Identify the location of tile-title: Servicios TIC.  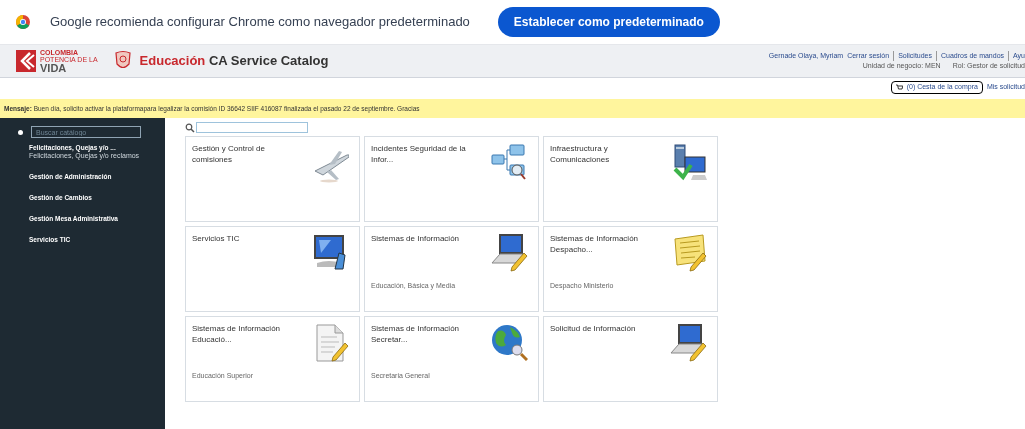
(216, 238).